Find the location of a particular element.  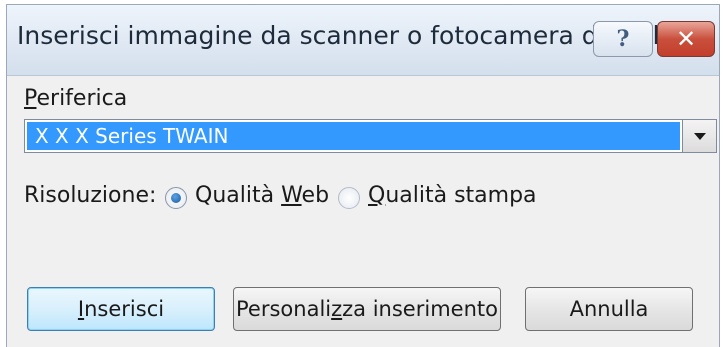

radio-web-quality-pre: Qualità is located at coordinates (238, 195).